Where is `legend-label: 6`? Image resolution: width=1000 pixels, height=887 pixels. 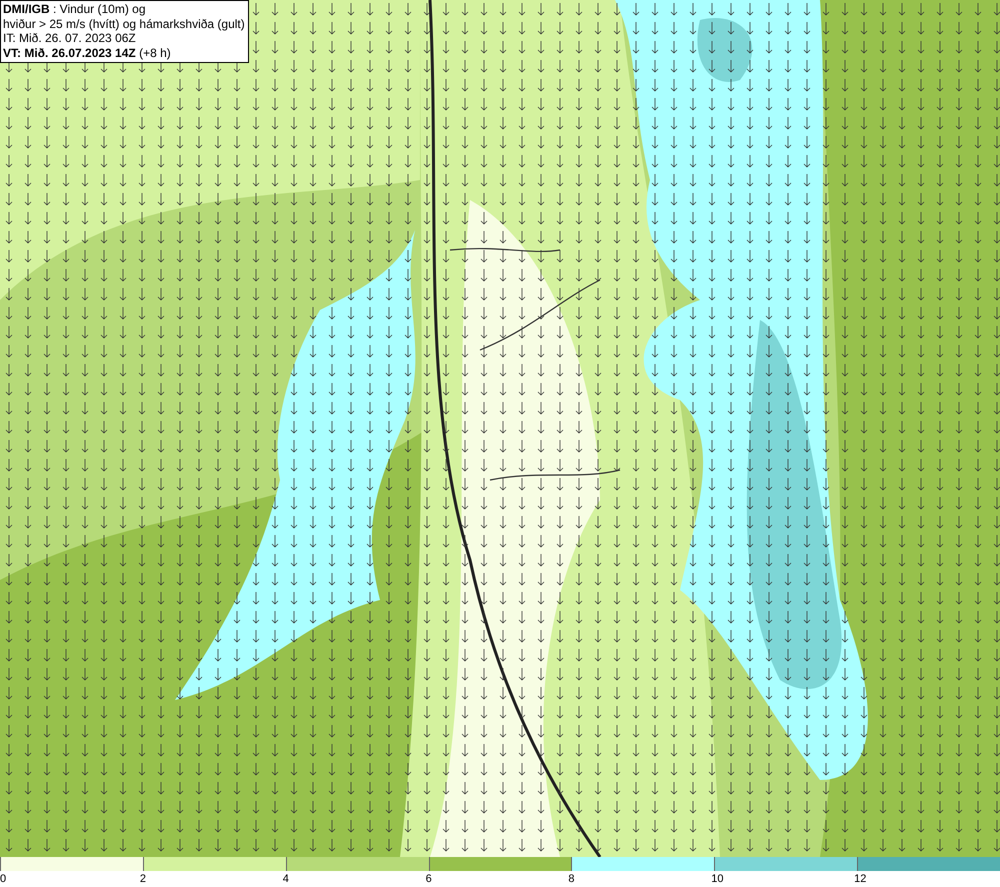 legend-label: 6 is located at coordinates (429, 879).